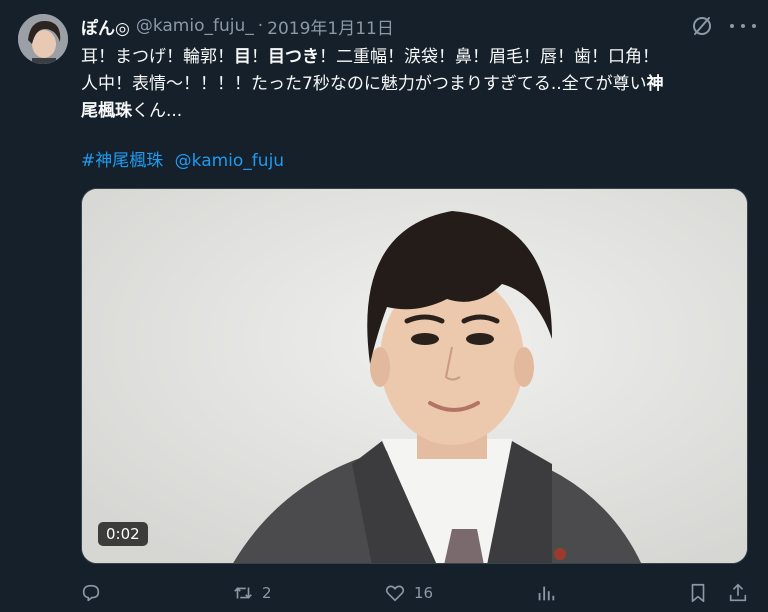 Image resolution: width=768 pixels, height=612 pixels. What do you see at coordinates (267, 593) in the screenshot?
I see `retweet-count: 2` at bounding box center [267, 593].